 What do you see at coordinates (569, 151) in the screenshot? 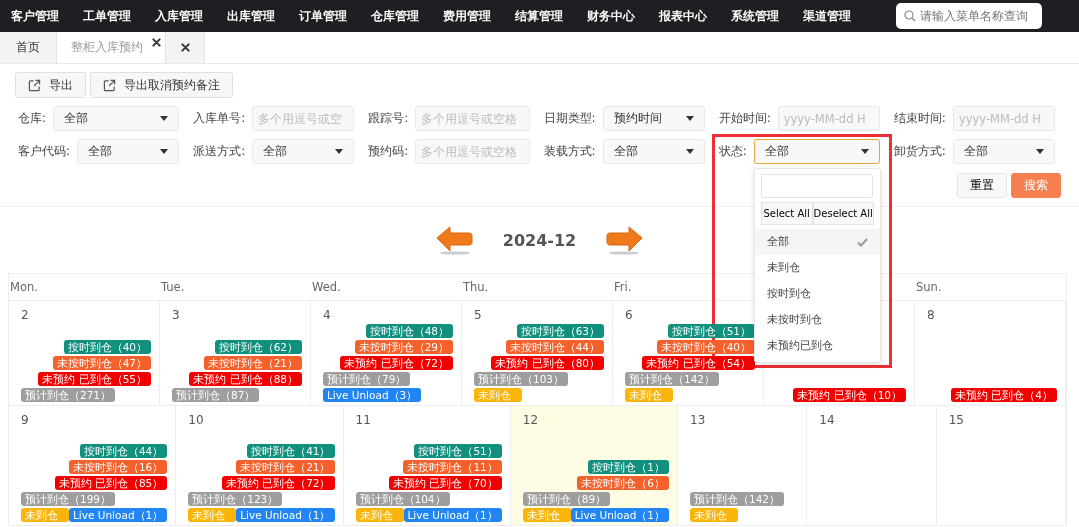
I see `field-label: 装载方式:` at bounding box center [569, 151].